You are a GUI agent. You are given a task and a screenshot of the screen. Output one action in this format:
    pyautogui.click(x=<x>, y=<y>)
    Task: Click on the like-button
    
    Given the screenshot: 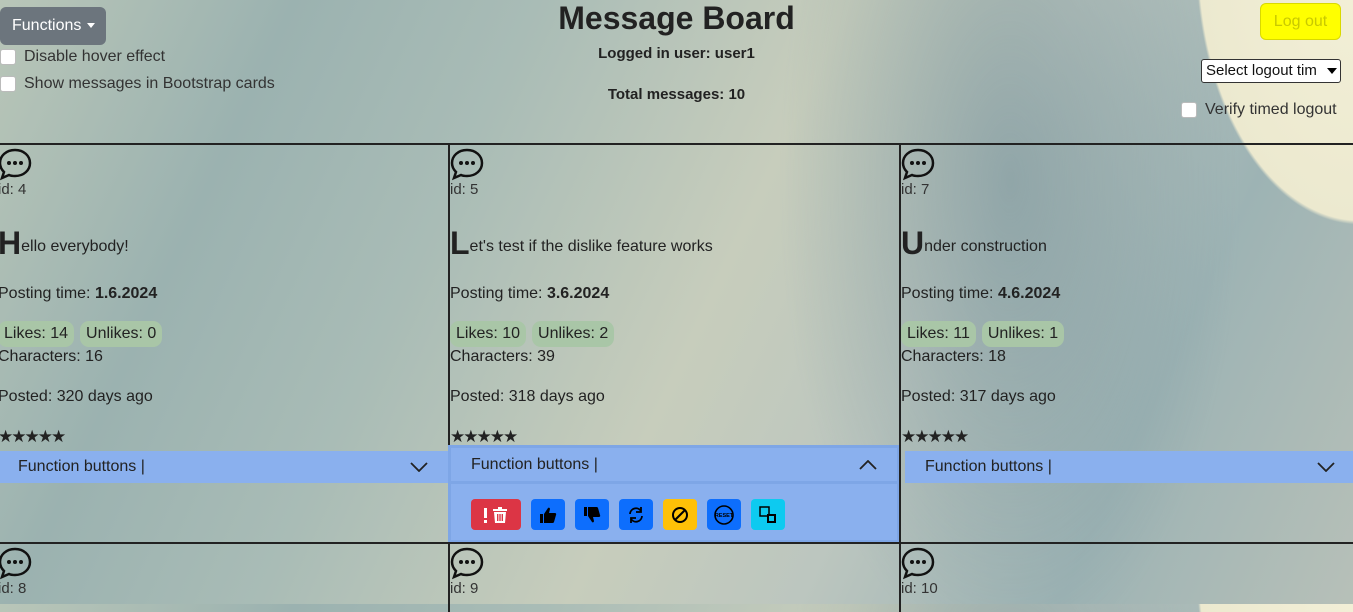 What is the action you would take?
    pyautogui.click(x=548, y=514)
    